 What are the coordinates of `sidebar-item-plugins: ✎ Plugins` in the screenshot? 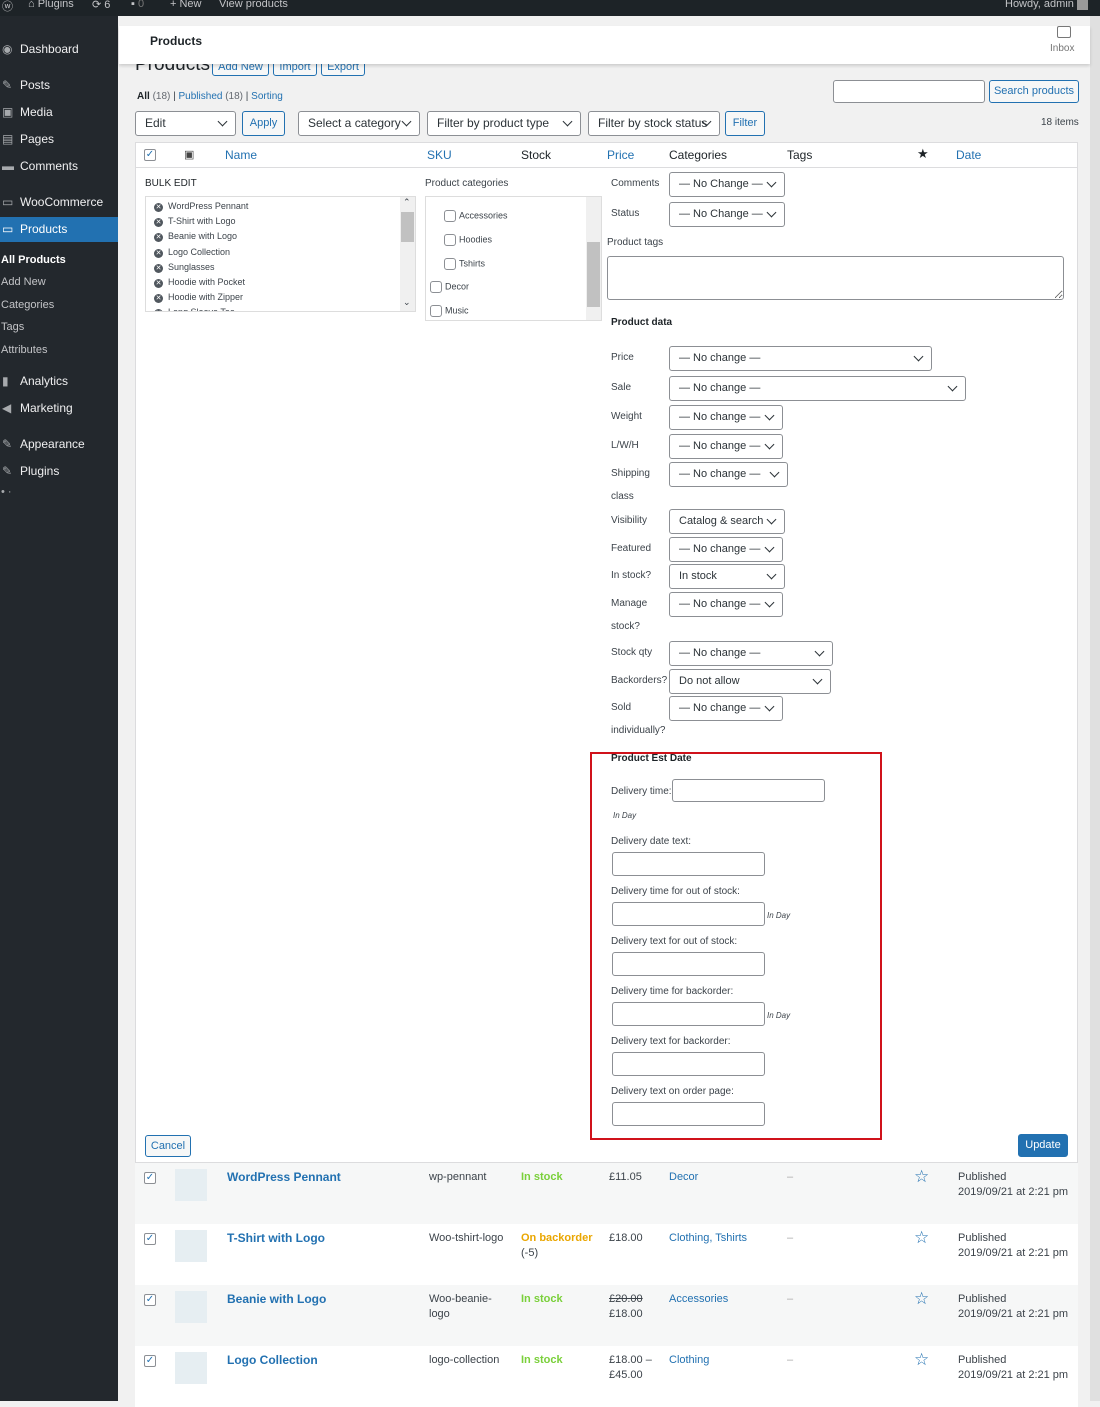 It's located at (59, 471).